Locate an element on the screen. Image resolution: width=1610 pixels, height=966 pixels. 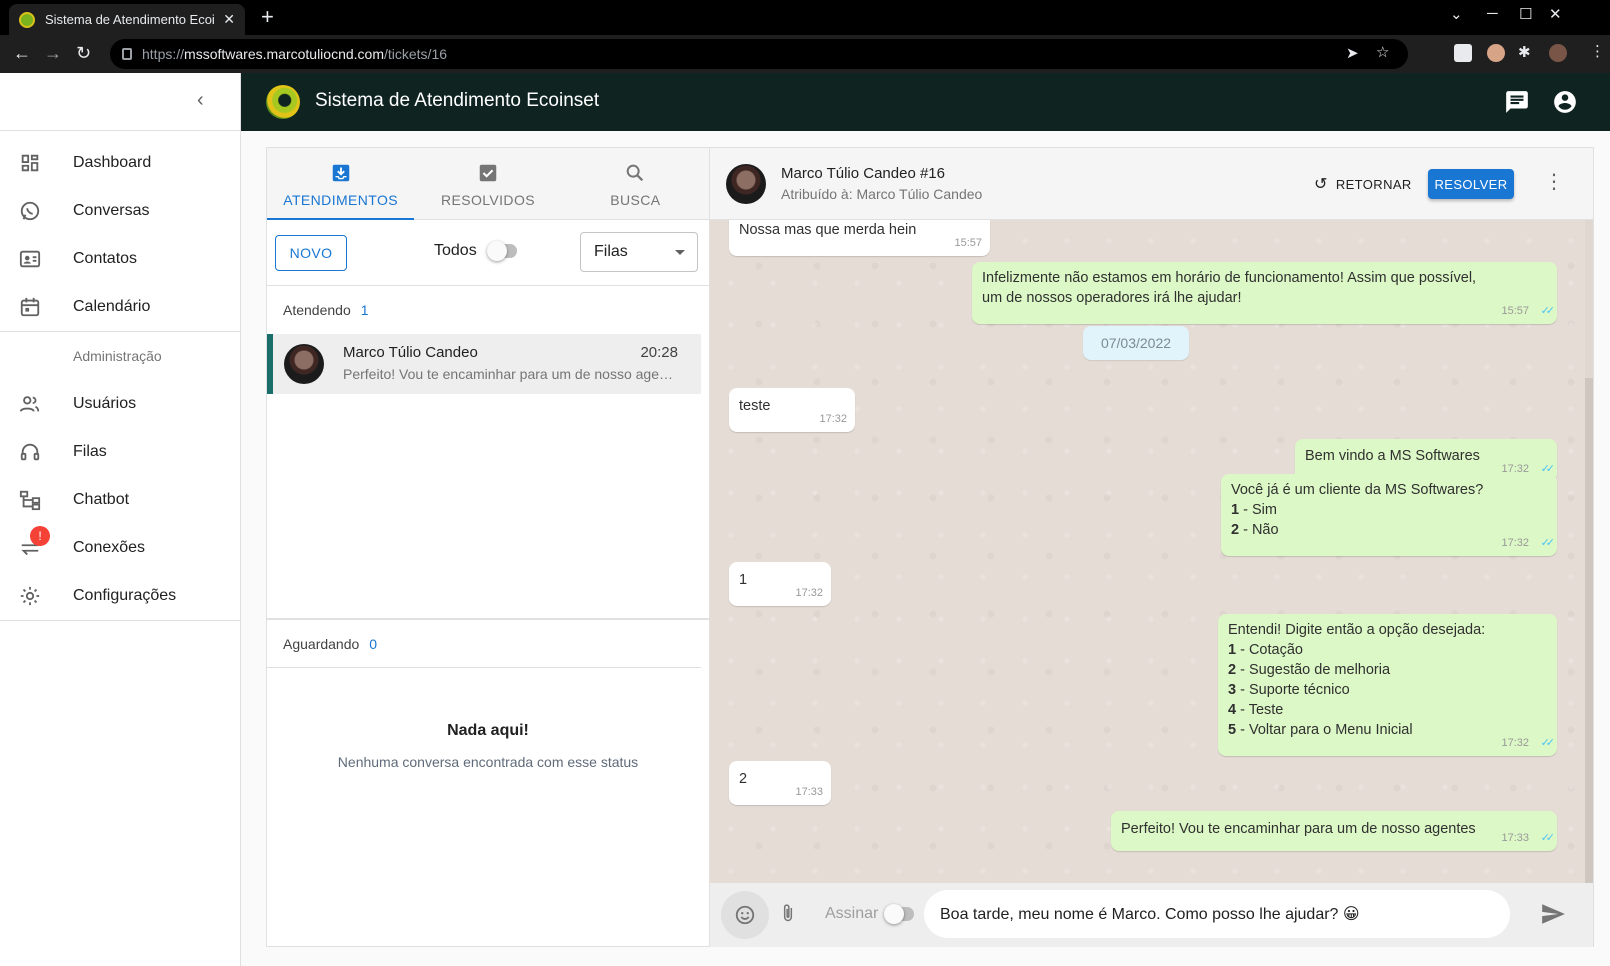
profile-avatar-icon is located at coordinates (1558, 53).